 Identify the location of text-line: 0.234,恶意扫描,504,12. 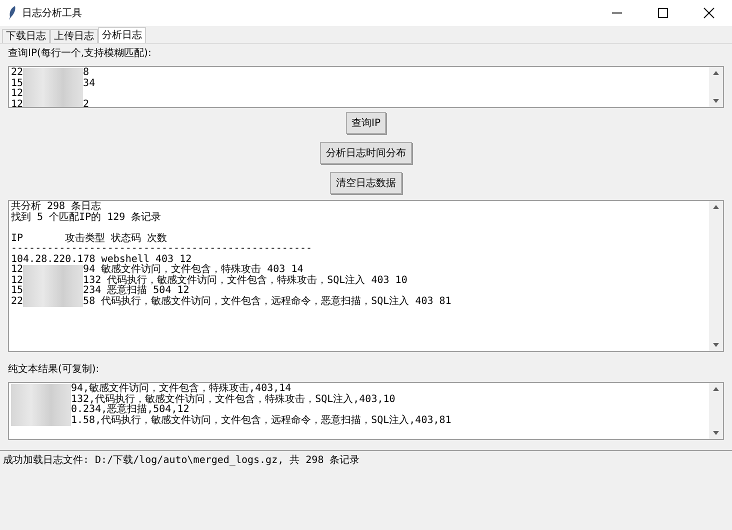
(130, 410).